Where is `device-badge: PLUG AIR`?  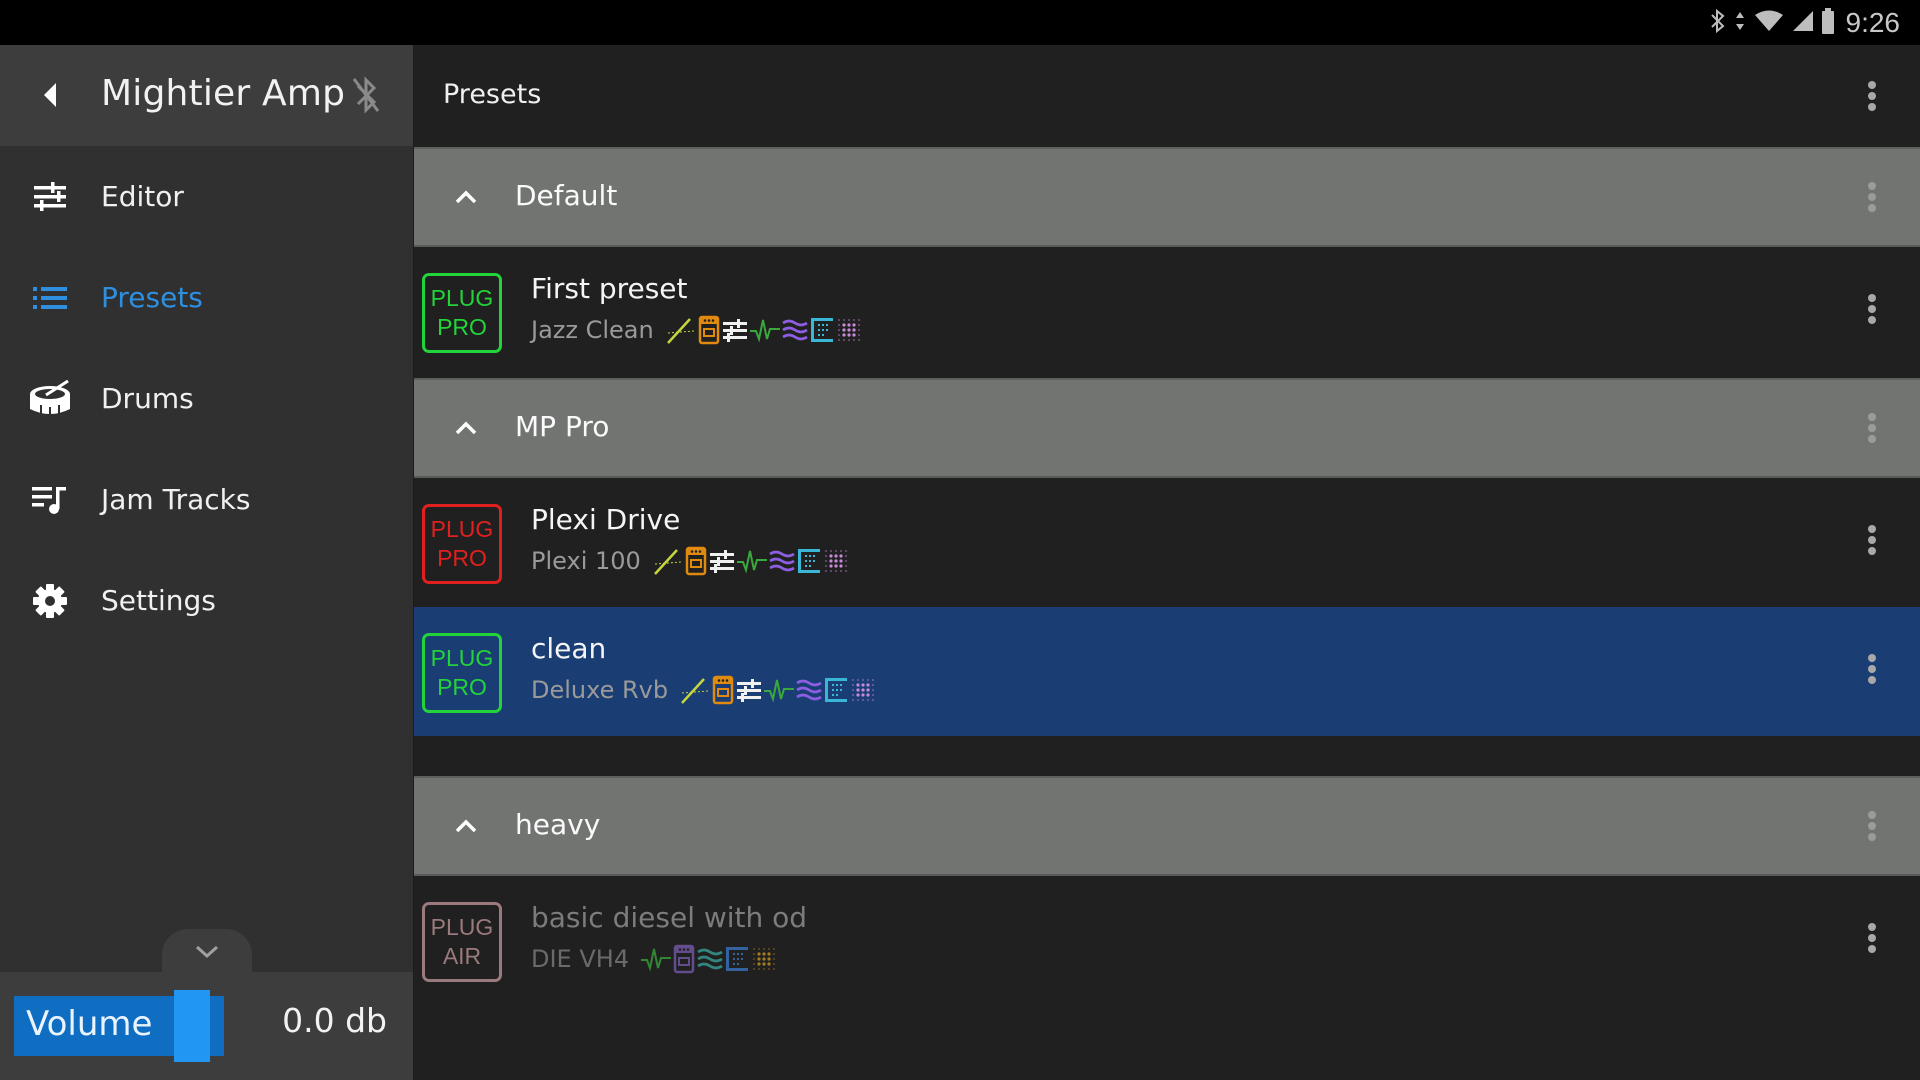 device-badge: PLUG AIR is located at coordinates (462, 942).